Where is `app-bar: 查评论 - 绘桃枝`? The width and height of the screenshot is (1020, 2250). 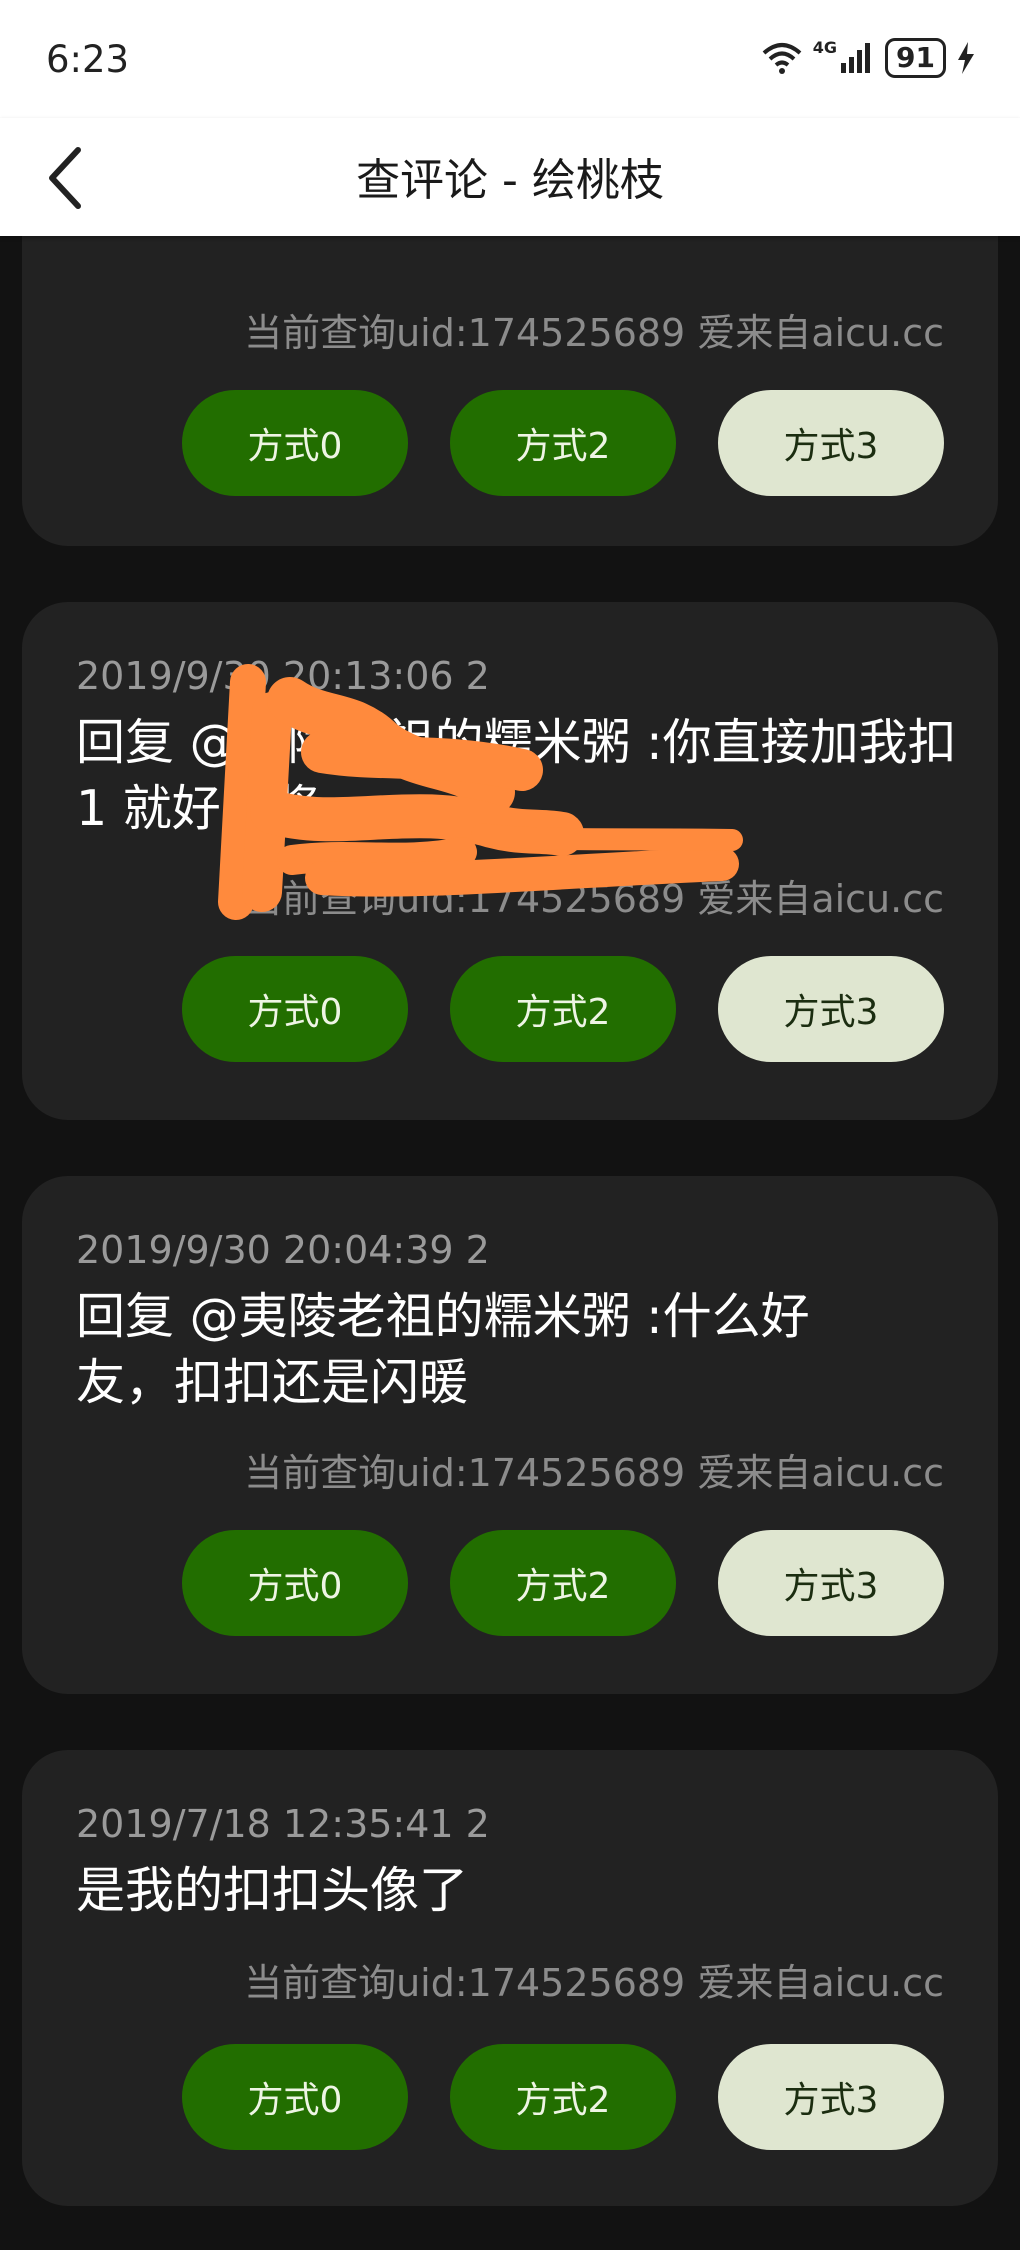
app-bar: 查评论 - 绘桃枝 is located at coordinates (510, 177).